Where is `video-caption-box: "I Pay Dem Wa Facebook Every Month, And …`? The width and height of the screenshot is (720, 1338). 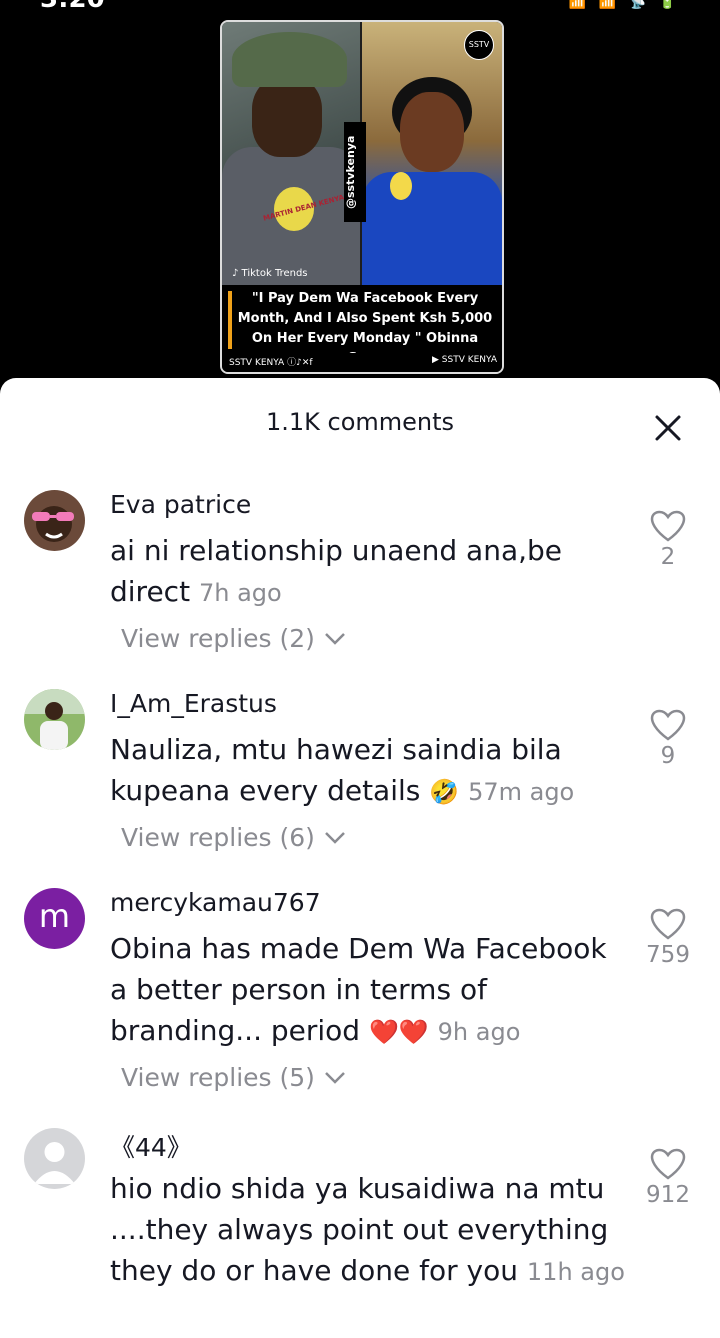
video-caption-box: "I Pay Dem Wa Facebook Every Month, And … is located at coordinates (362, 325).